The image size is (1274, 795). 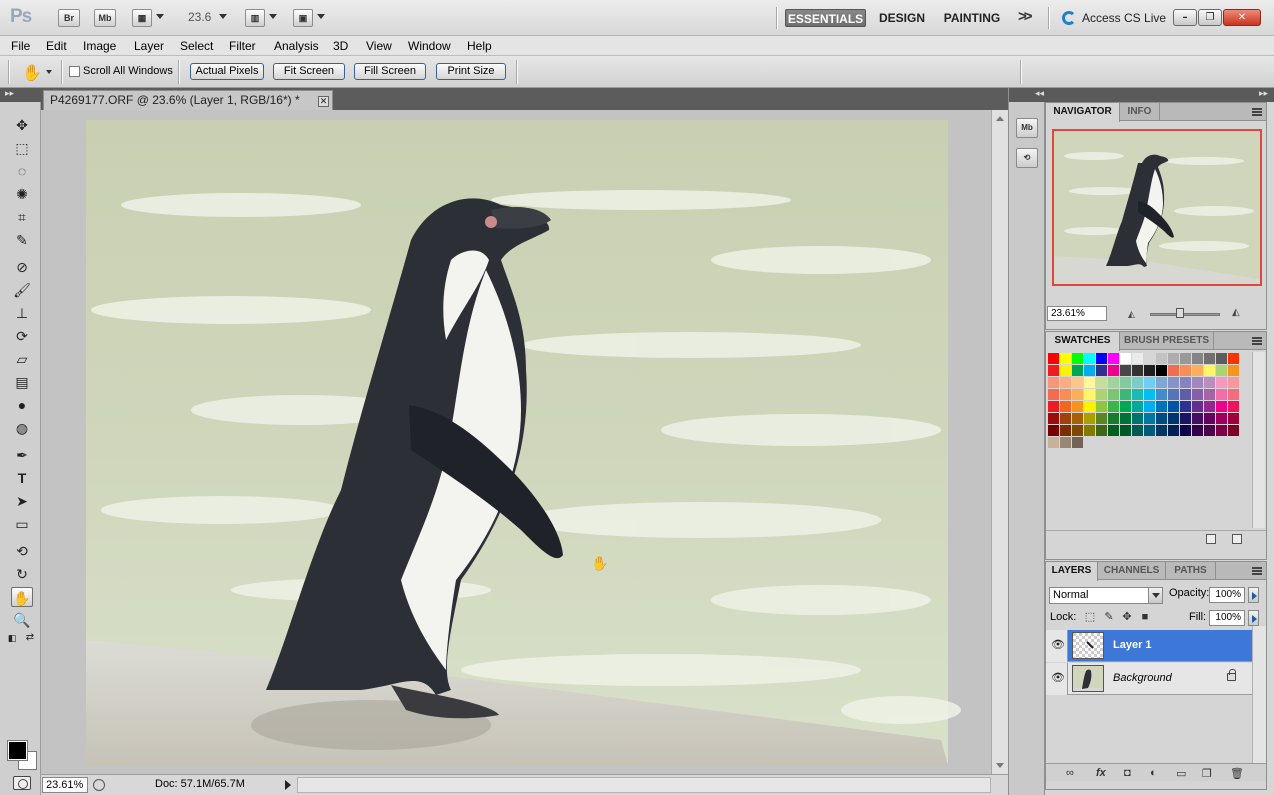 I want to click on scroll-down-icon, so click(x=1000, y=765).